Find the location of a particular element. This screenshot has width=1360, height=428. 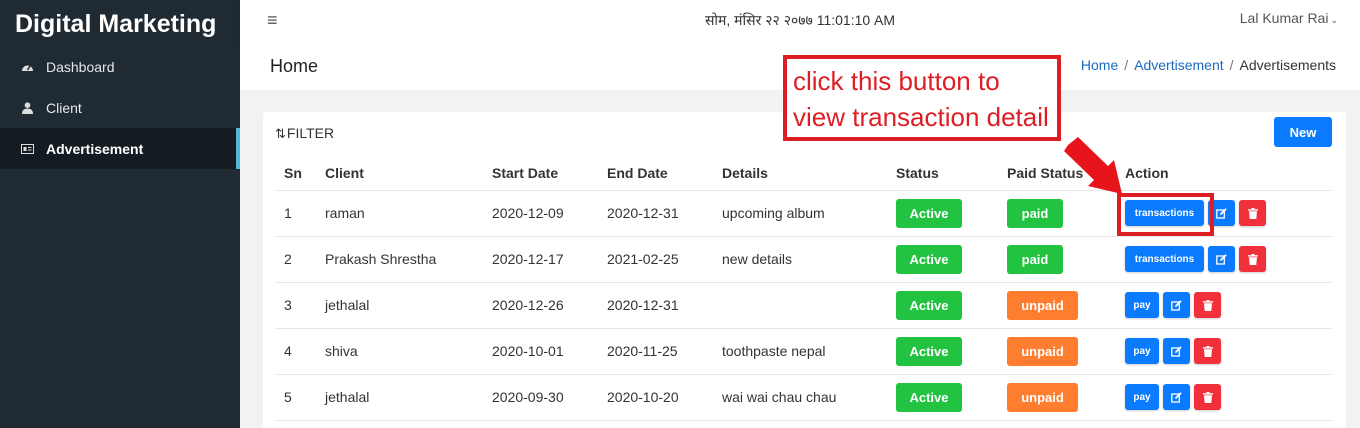

sidebar-item-advertisement: Advertisement is located at coordinates (120, 148).